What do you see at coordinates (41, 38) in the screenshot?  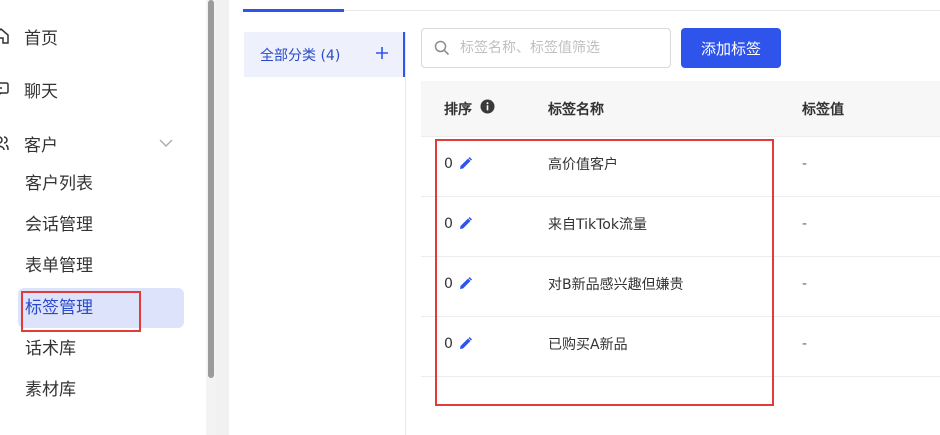 I see `nav-label-home: 首页` at bounding box center [41, 38].